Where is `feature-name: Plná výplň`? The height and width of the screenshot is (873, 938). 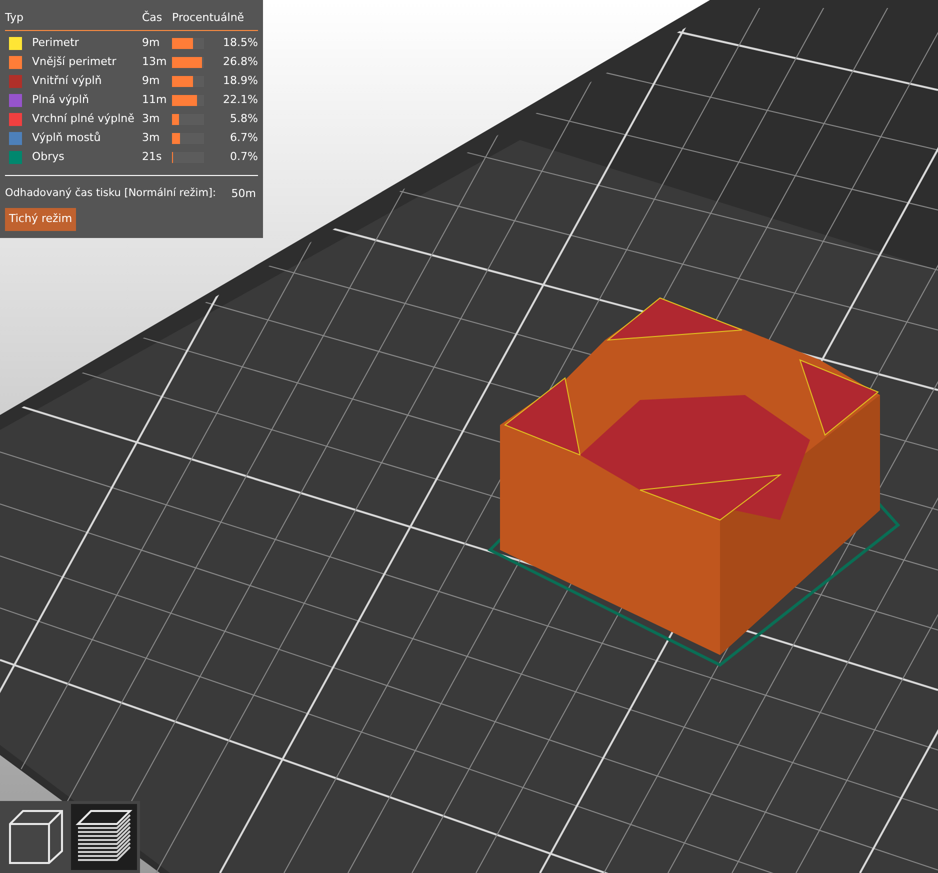
feature-name: Plná výplň is located at coordinates (61, 100).